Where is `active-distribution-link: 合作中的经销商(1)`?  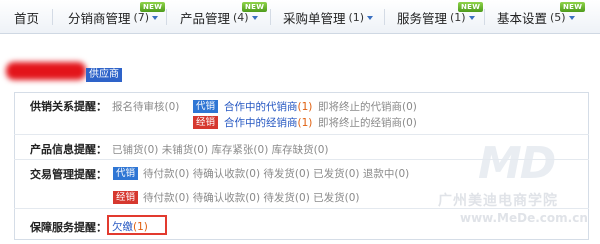
active-distribution-link: 合作中的经销商(1) is located at coordinates (268, 122).